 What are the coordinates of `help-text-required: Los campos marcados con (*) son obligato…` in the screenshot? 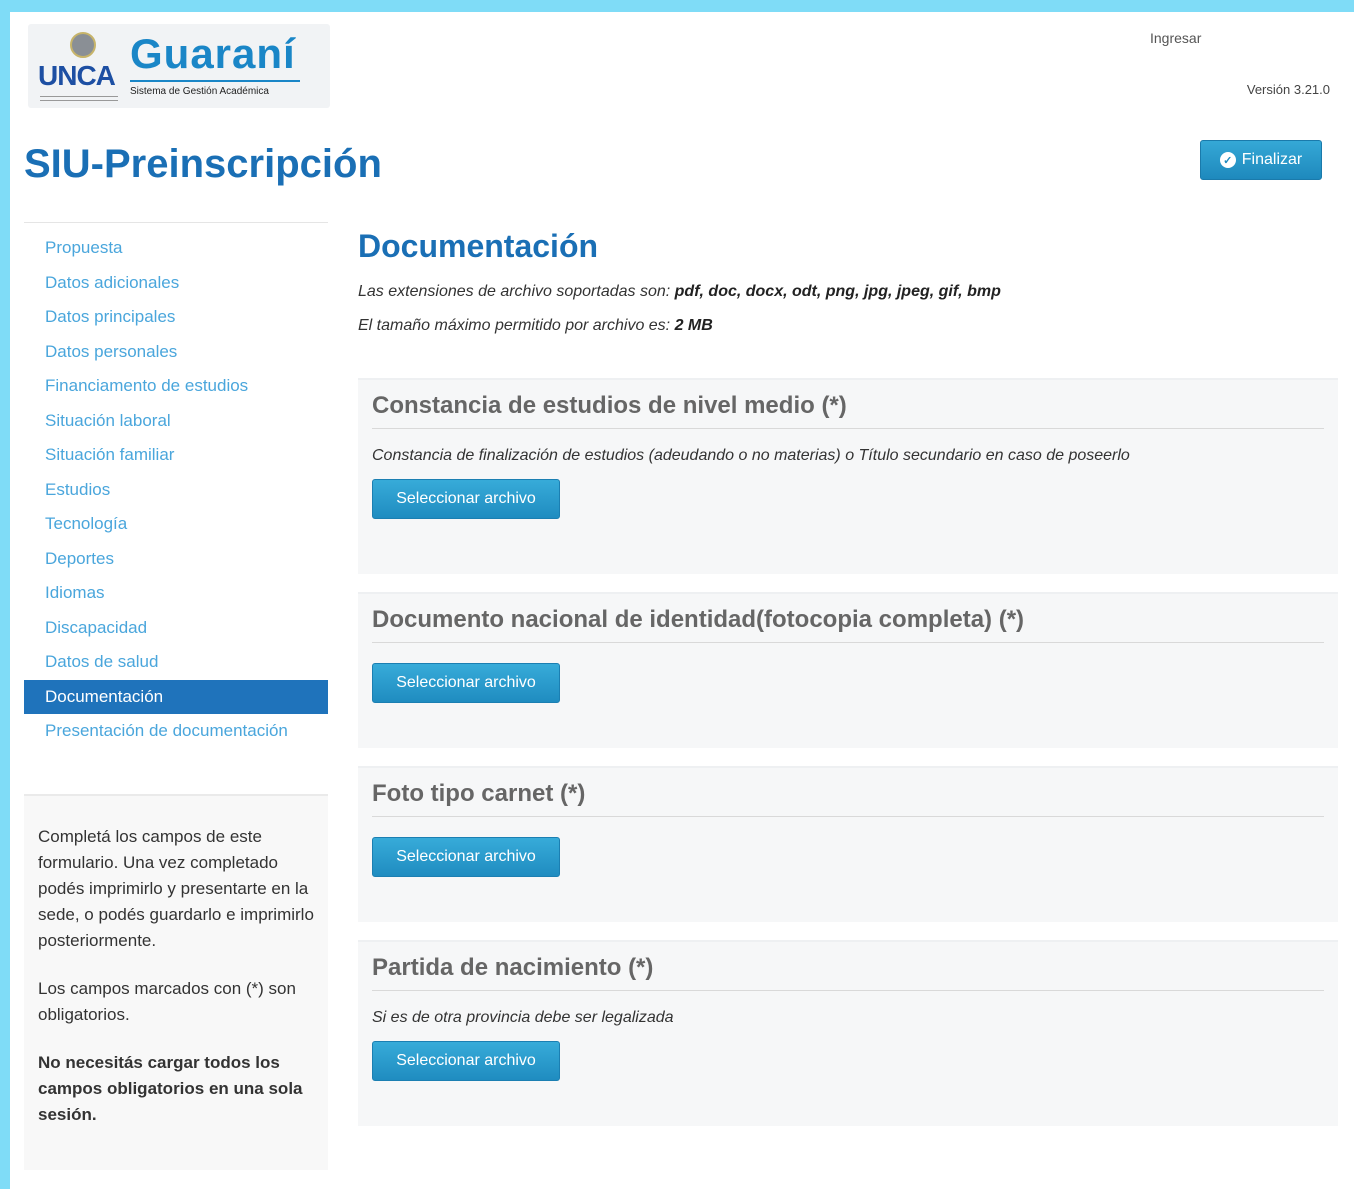 It's located at (167, 1001).